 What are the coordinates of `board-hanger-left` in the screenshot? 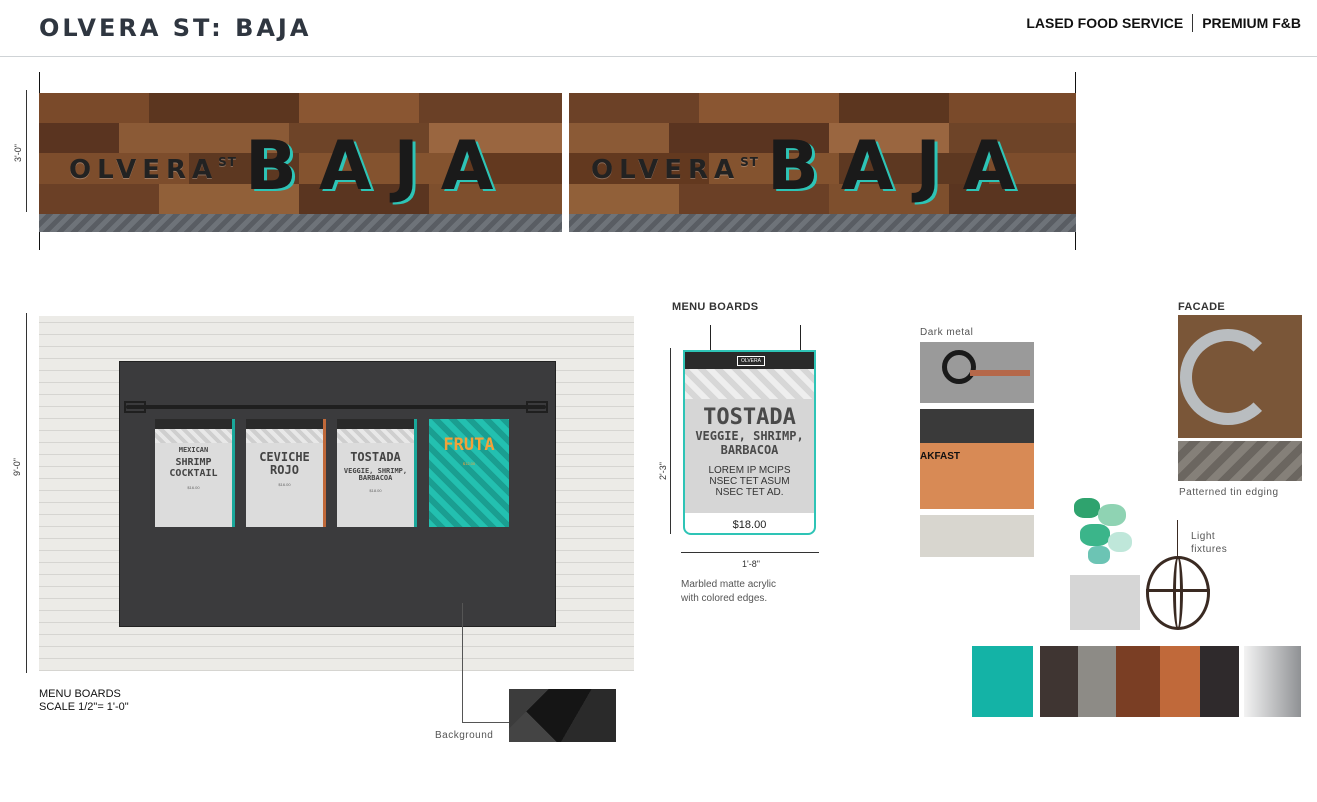 It's located at (710, 338).